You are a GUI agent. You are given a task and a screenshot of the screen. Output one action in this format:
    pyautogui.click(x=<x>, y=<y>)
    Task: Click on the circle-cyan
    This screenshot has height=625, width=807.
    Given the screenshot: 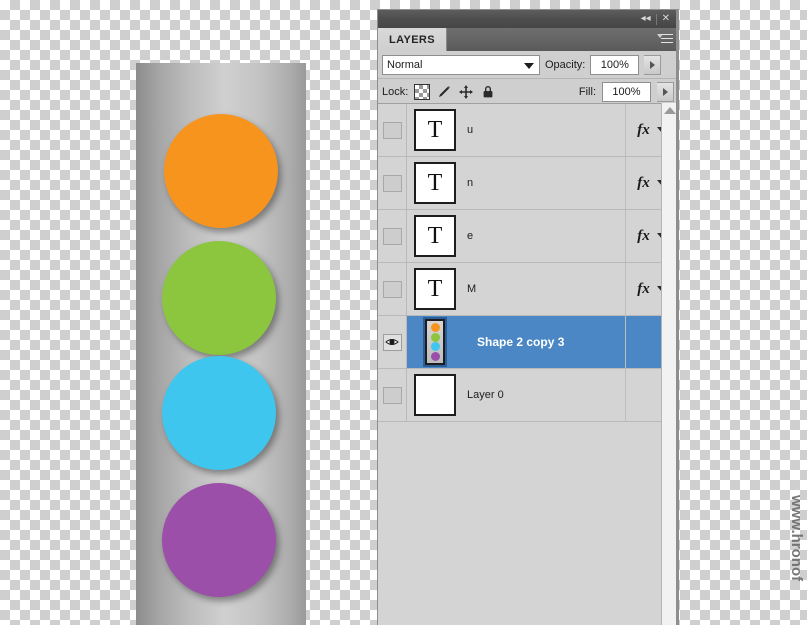 What is the action you would take?
    pyautogui.click(x=219, y=413)
    